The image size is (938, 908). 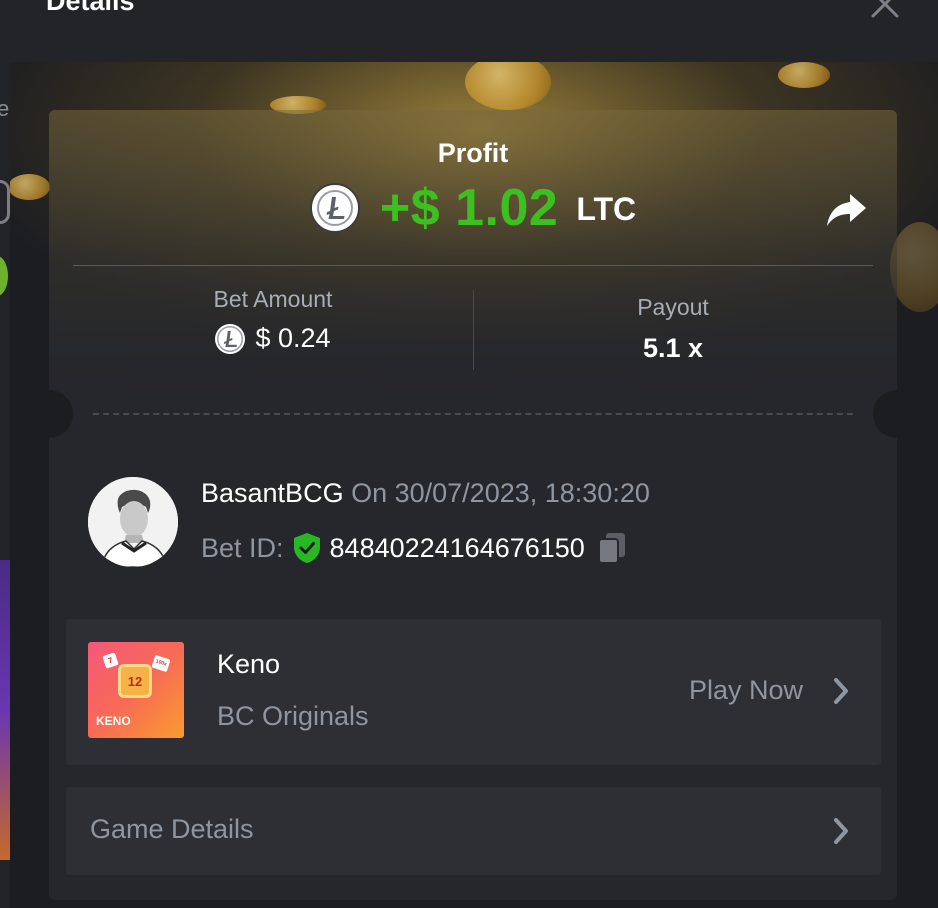 I want to click on summary-divider, so click(x=473, y=265).